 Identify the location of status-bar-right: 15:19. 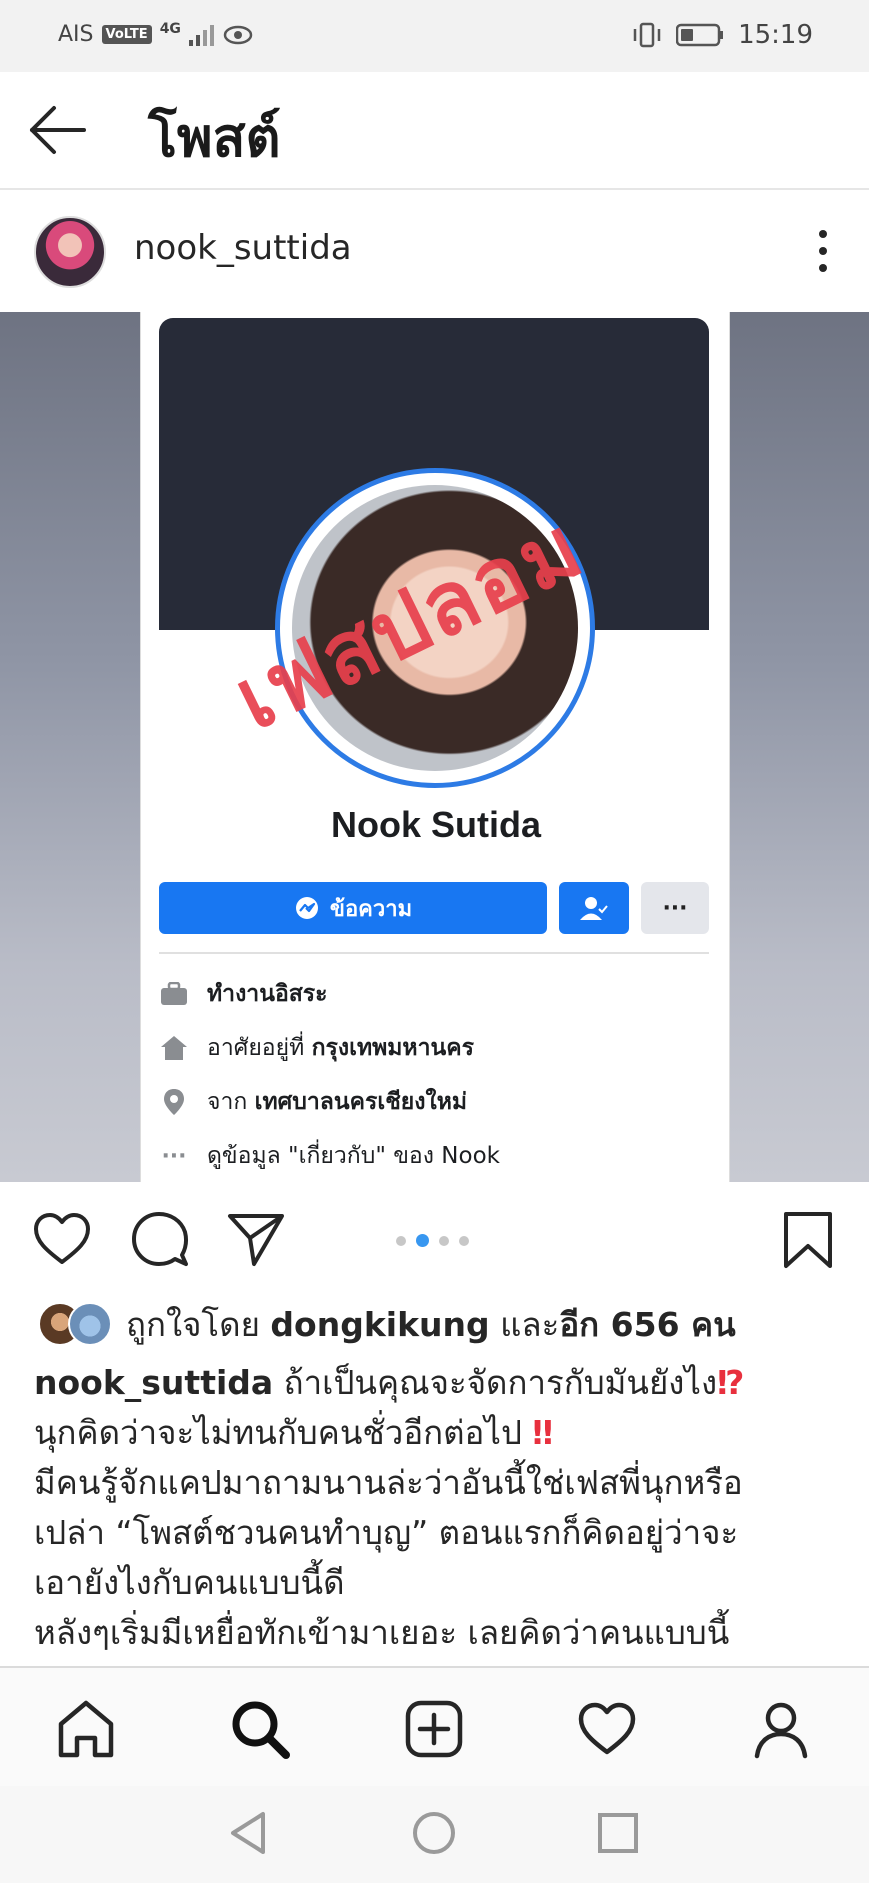
(722, 35).